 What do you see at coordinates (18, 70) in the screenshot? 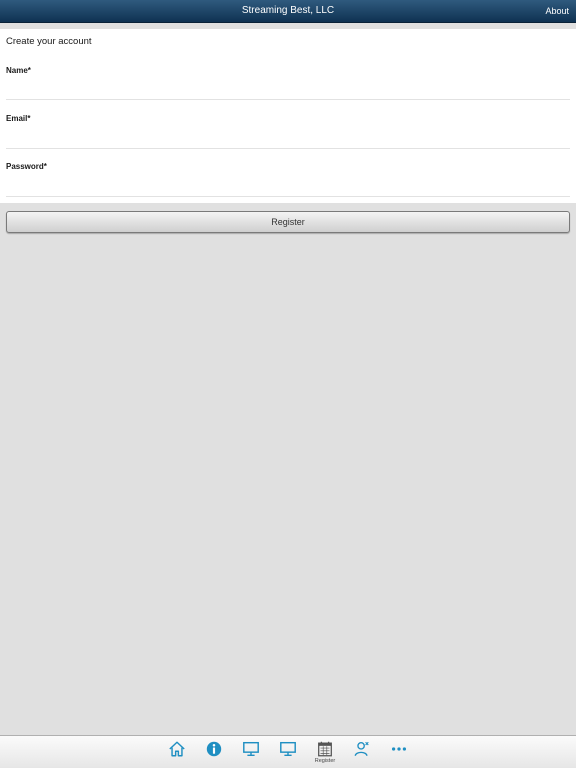
I see `name-label: Name*` at bounding box center [18, 70].